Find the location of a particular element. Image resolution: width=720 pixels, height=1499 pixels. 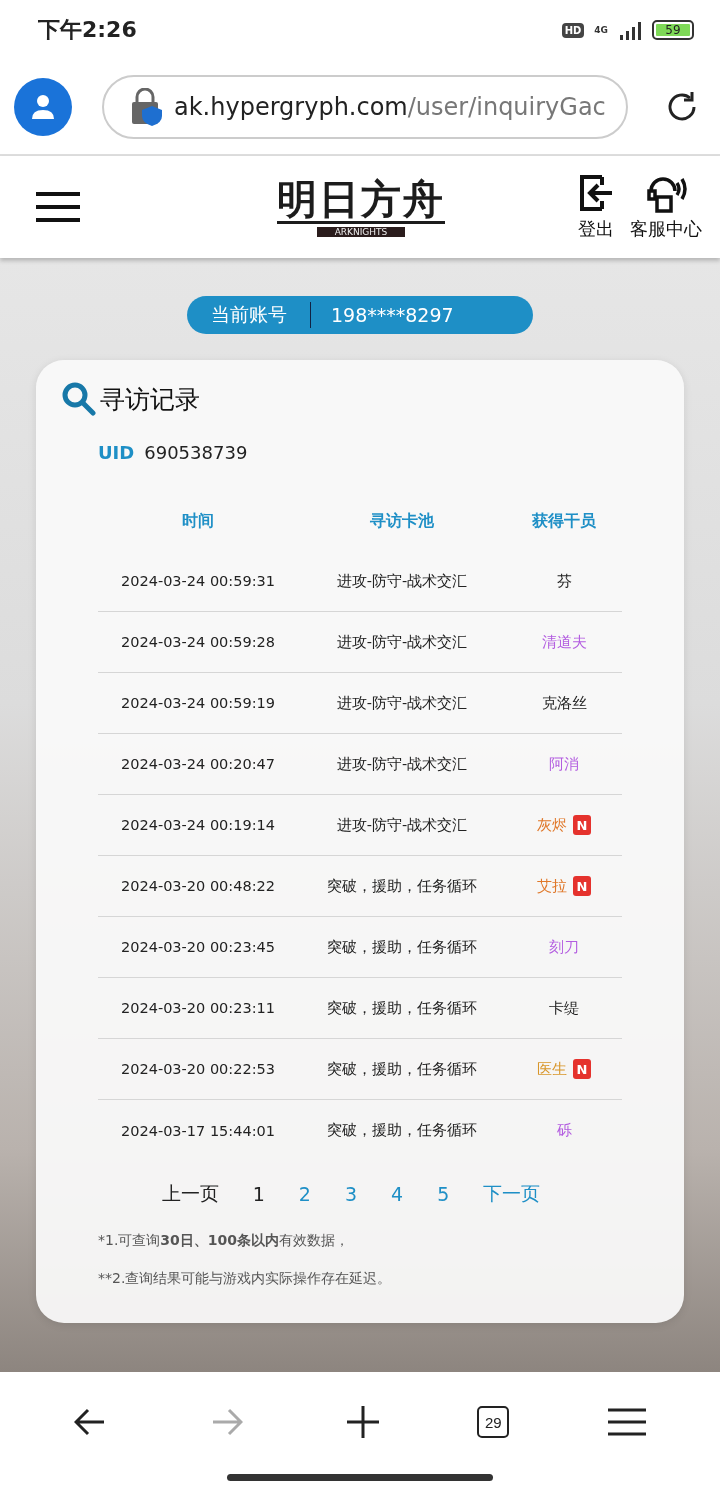

column-header: 获得干员 is located at coordinates (564, 521).